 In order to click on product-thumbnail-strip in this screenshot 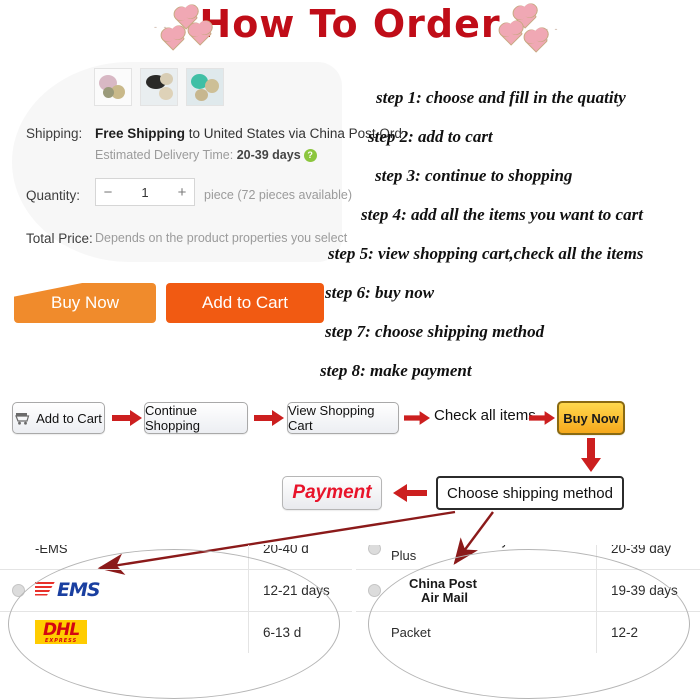, I will do `click(159, 87)`.